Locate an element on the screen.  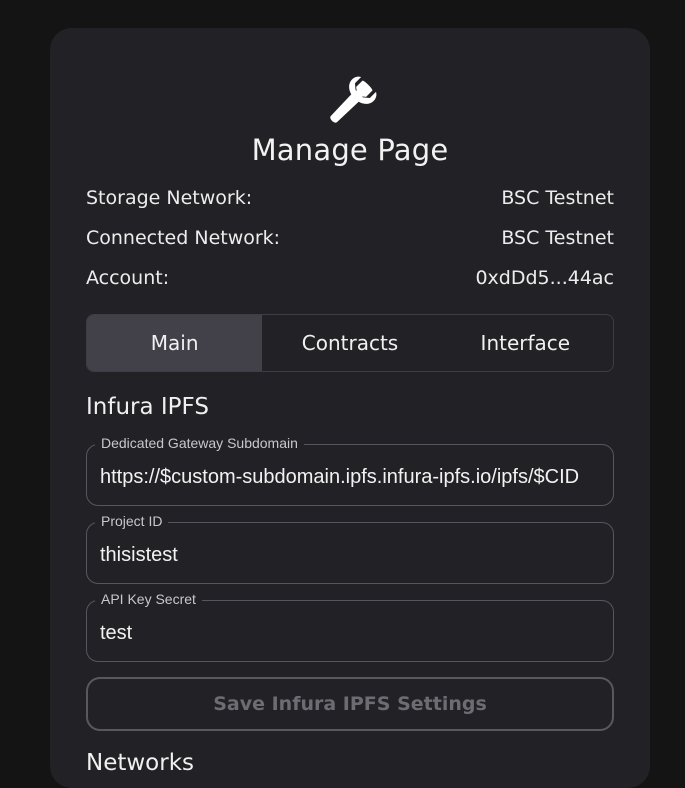
tab-contracts: Contracts is located at coordinates (349, 343).